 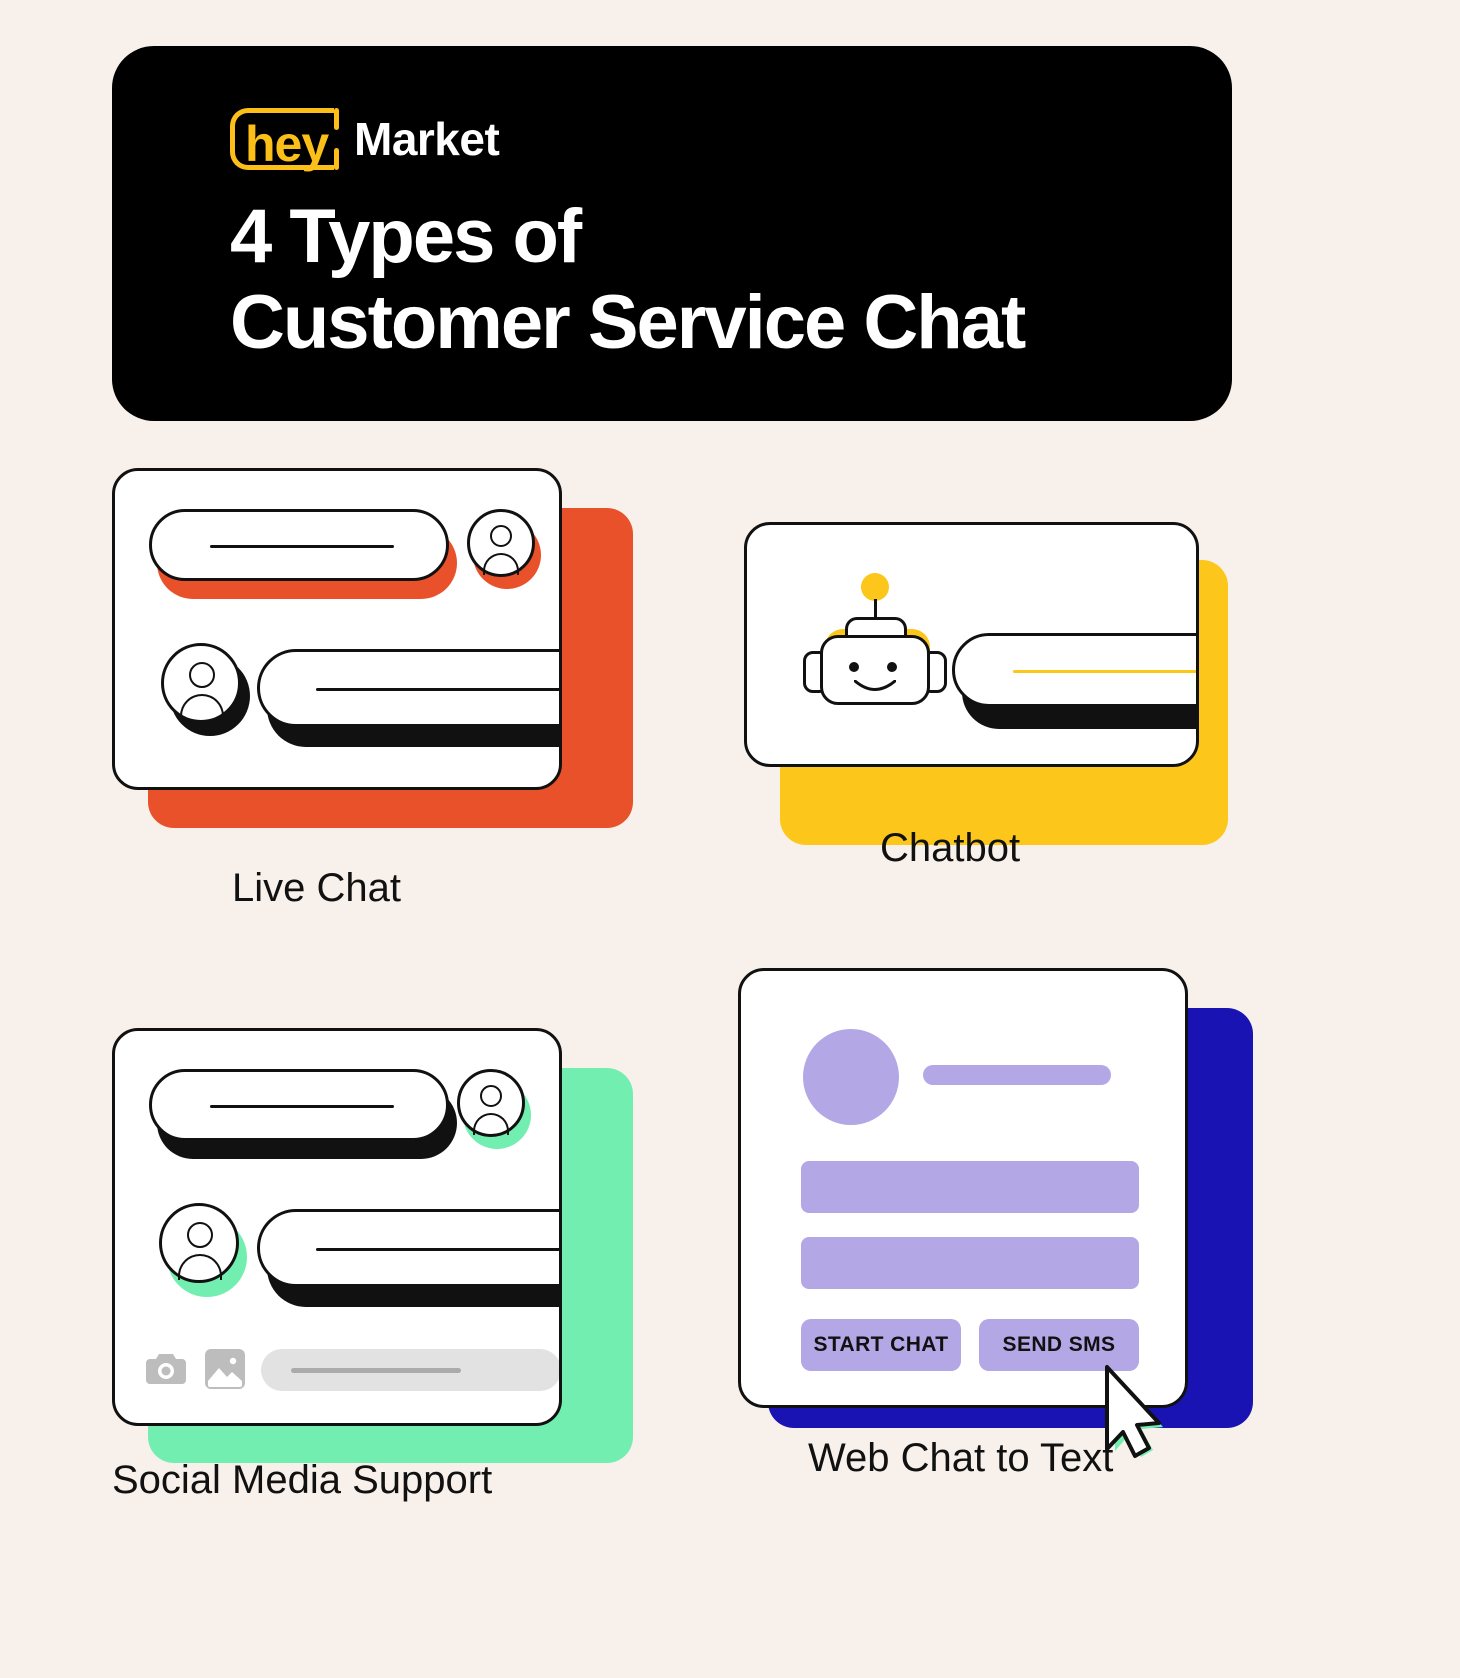 I want to click on social-media-window, so click(x=337, y=1227).